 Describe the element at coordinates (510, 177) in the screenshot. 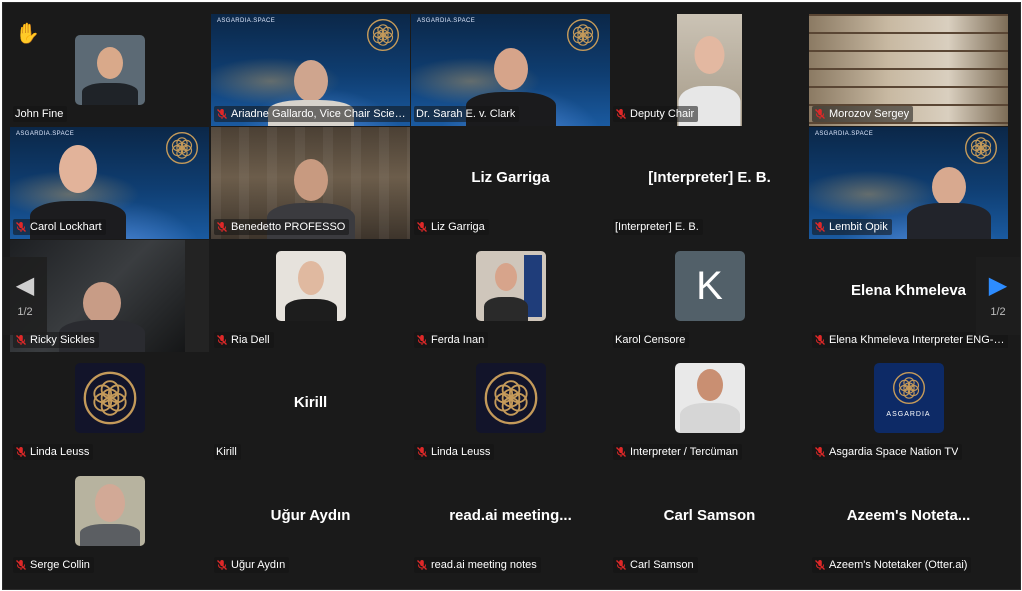

I see `participant-display-name: Liz Garriga` at that location.